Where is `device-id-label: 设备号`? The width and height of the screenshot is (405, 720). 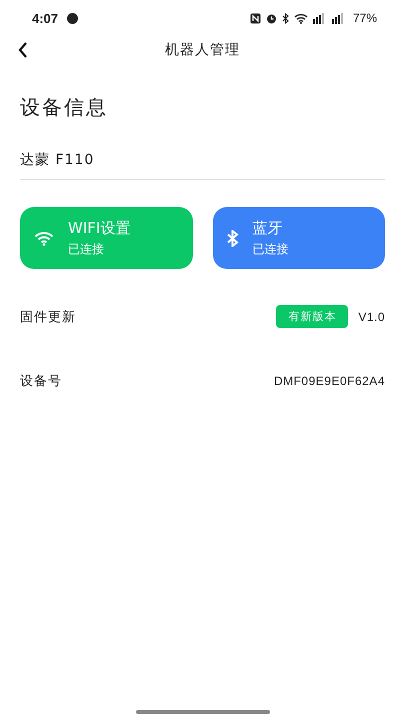 device-id-label: 设备号 is located at coordinates (41, 381).